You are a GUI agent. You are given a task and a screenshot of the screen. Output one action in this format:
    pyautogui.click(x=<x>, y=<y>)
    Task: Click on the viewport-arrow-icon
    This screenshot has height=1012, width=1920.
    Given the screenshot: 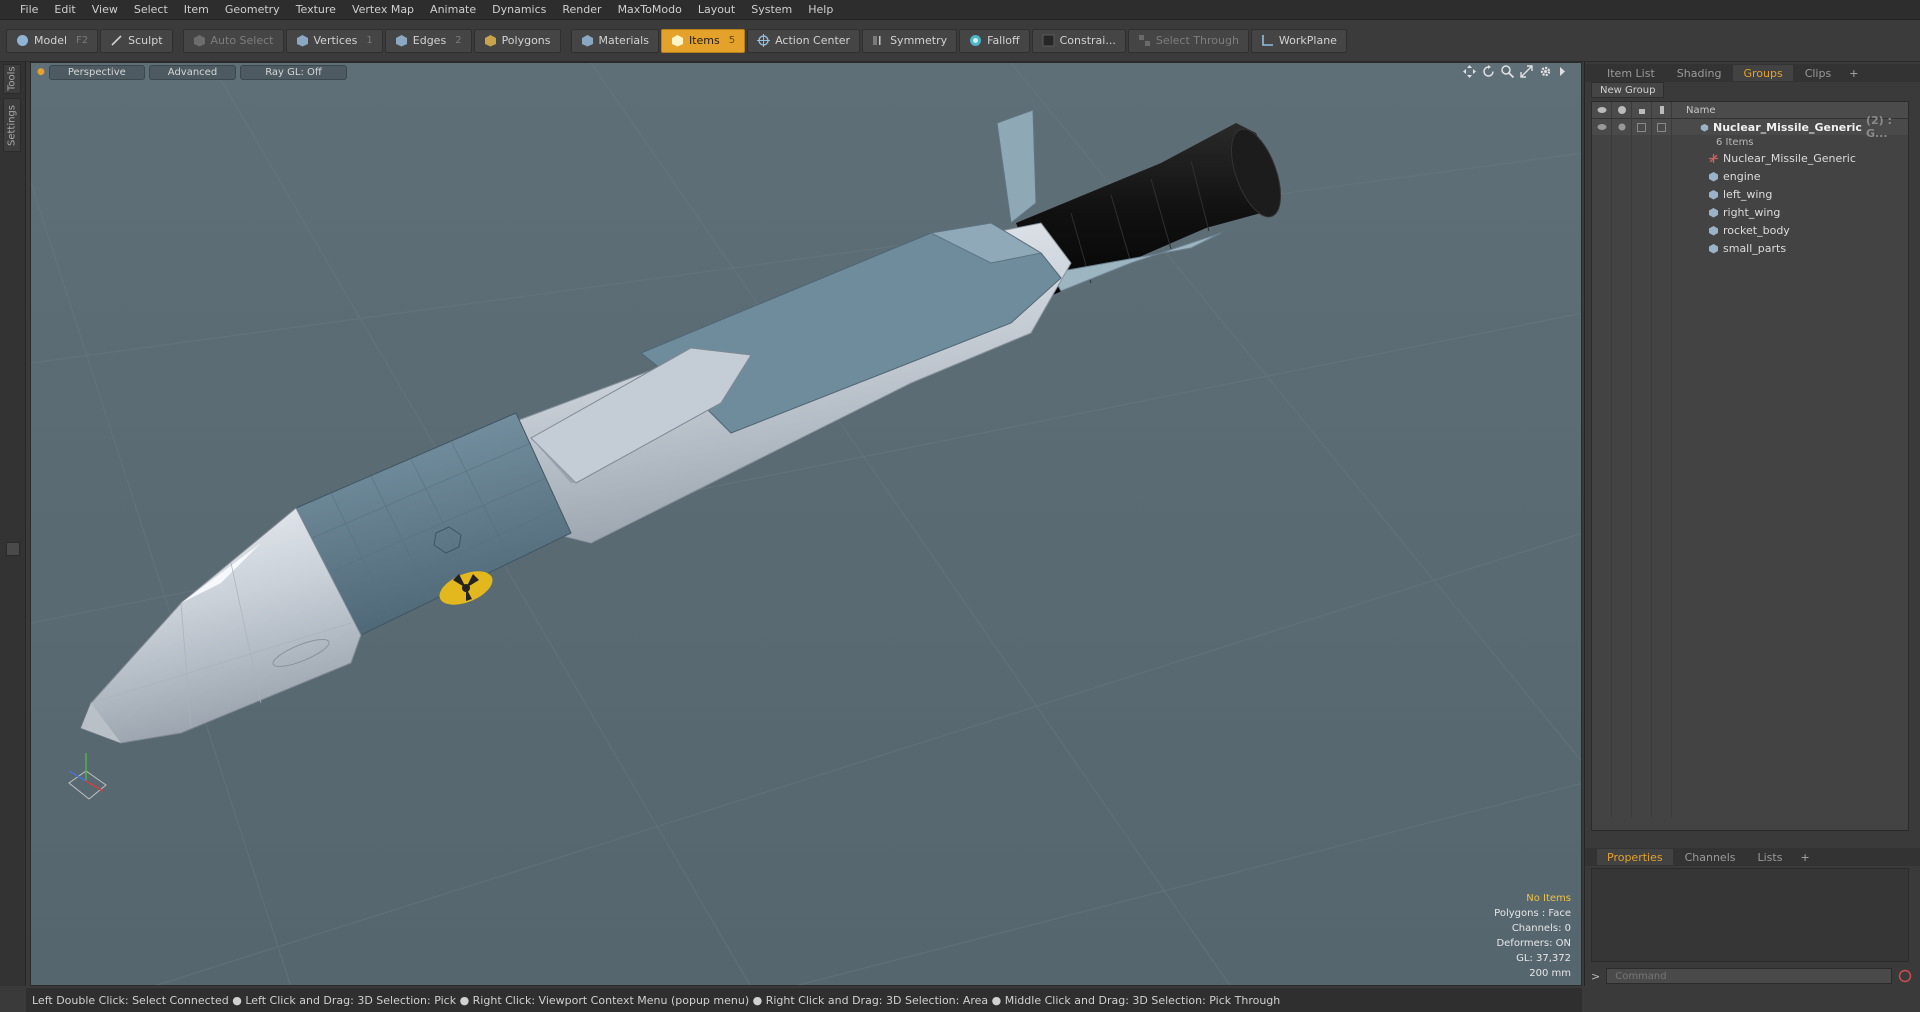 What is the action you would take?
    pyautogui.click(x=1562, y=71)
    